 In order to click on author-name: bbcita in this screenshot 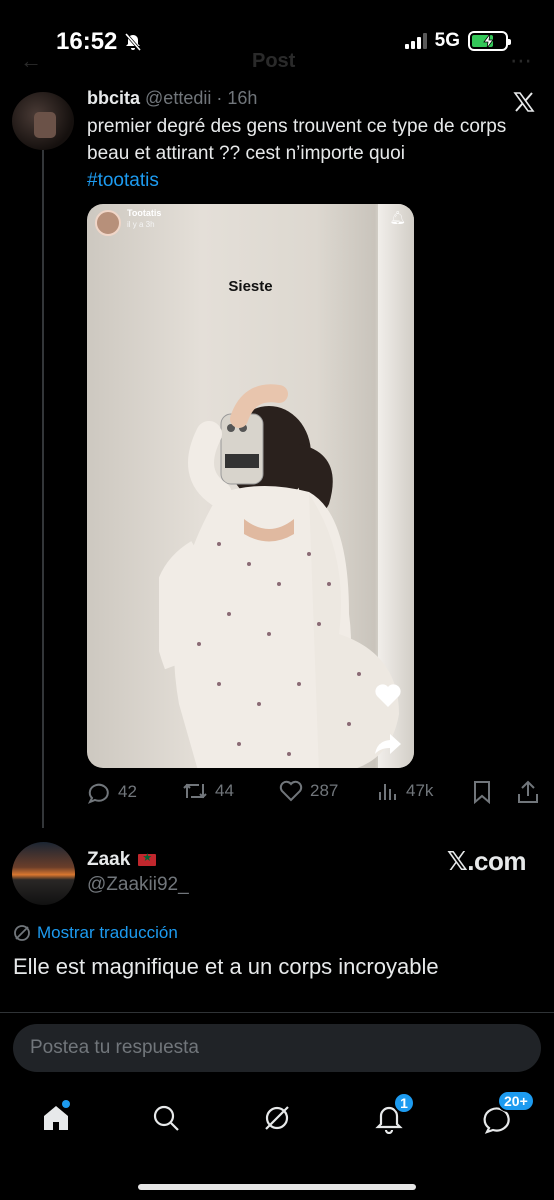, I will do `click(113, 98)`.